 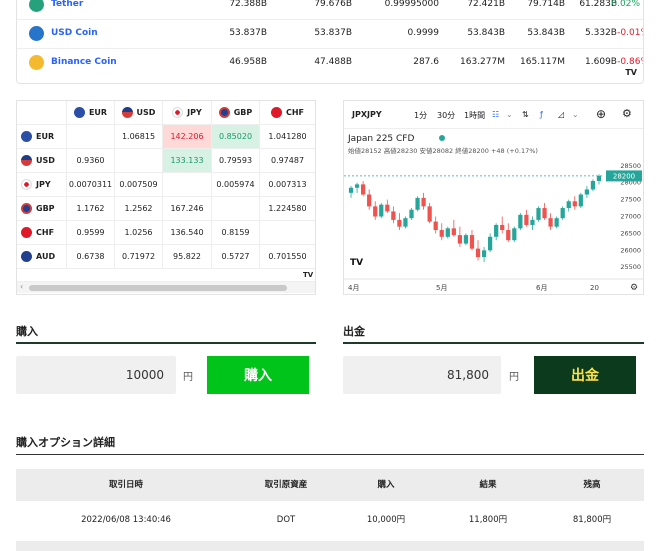 I want to click on rate-cell: 1.0256, so click(x=139, y=233).